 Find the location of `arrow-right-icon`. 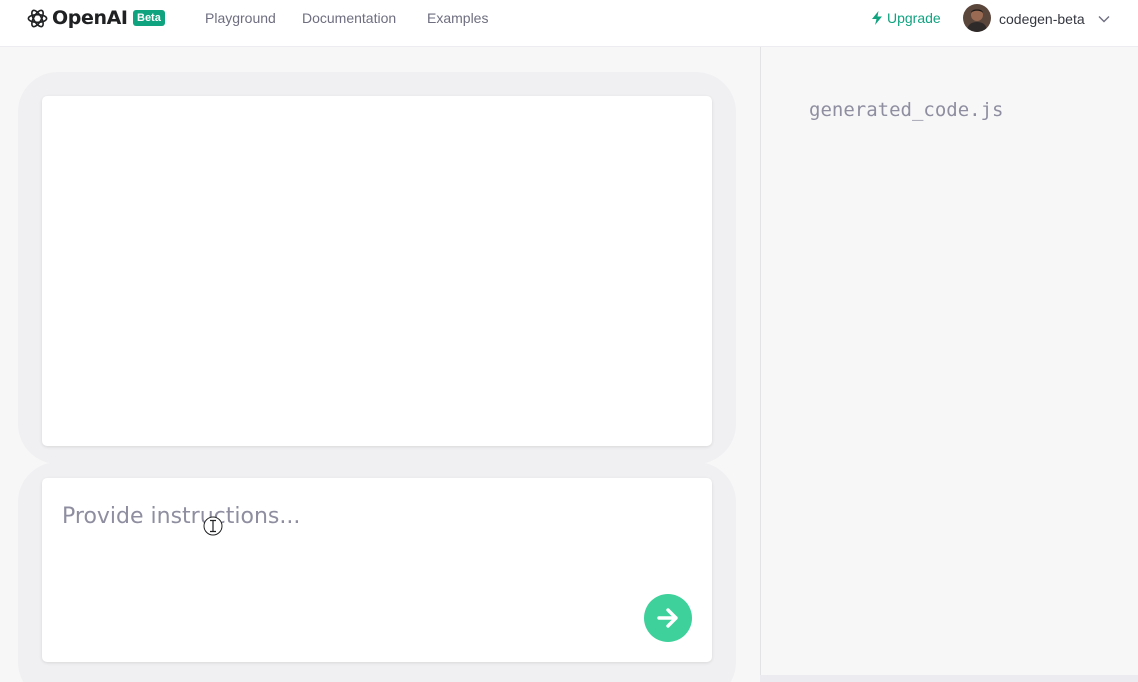

arrow-right-icon is located at coordinates (667, 618).